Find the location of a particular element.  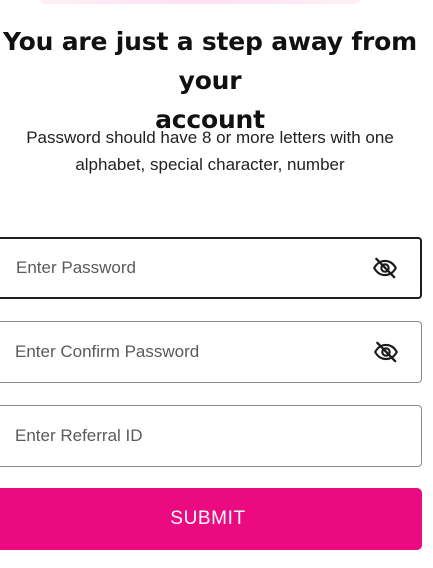

referral-id-input is located at coordinates (185, 436).